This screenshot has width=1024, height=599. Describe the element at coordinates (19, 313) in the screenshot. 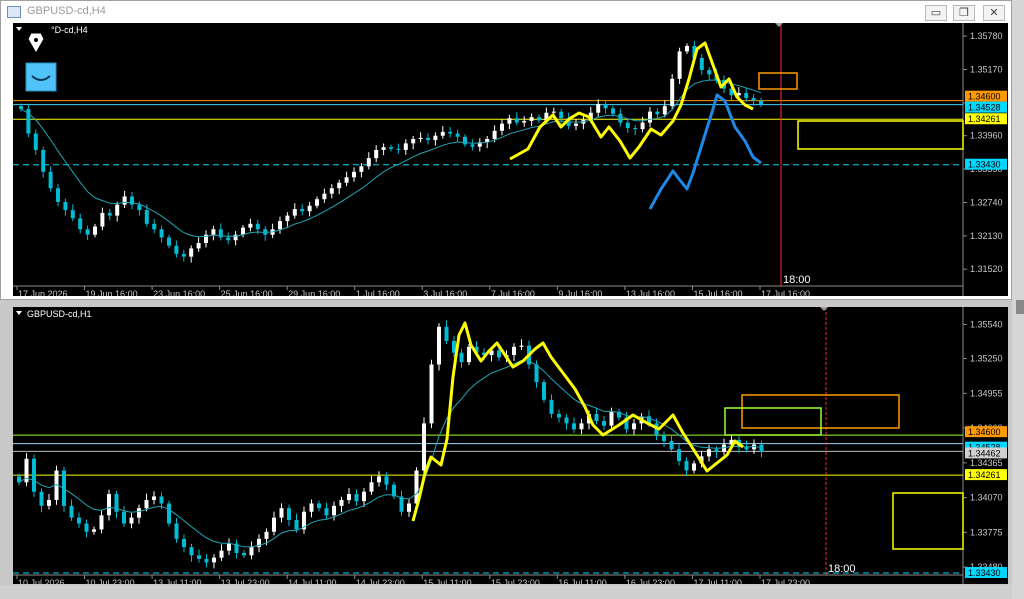

I see `chart-menu-icon` at that location.